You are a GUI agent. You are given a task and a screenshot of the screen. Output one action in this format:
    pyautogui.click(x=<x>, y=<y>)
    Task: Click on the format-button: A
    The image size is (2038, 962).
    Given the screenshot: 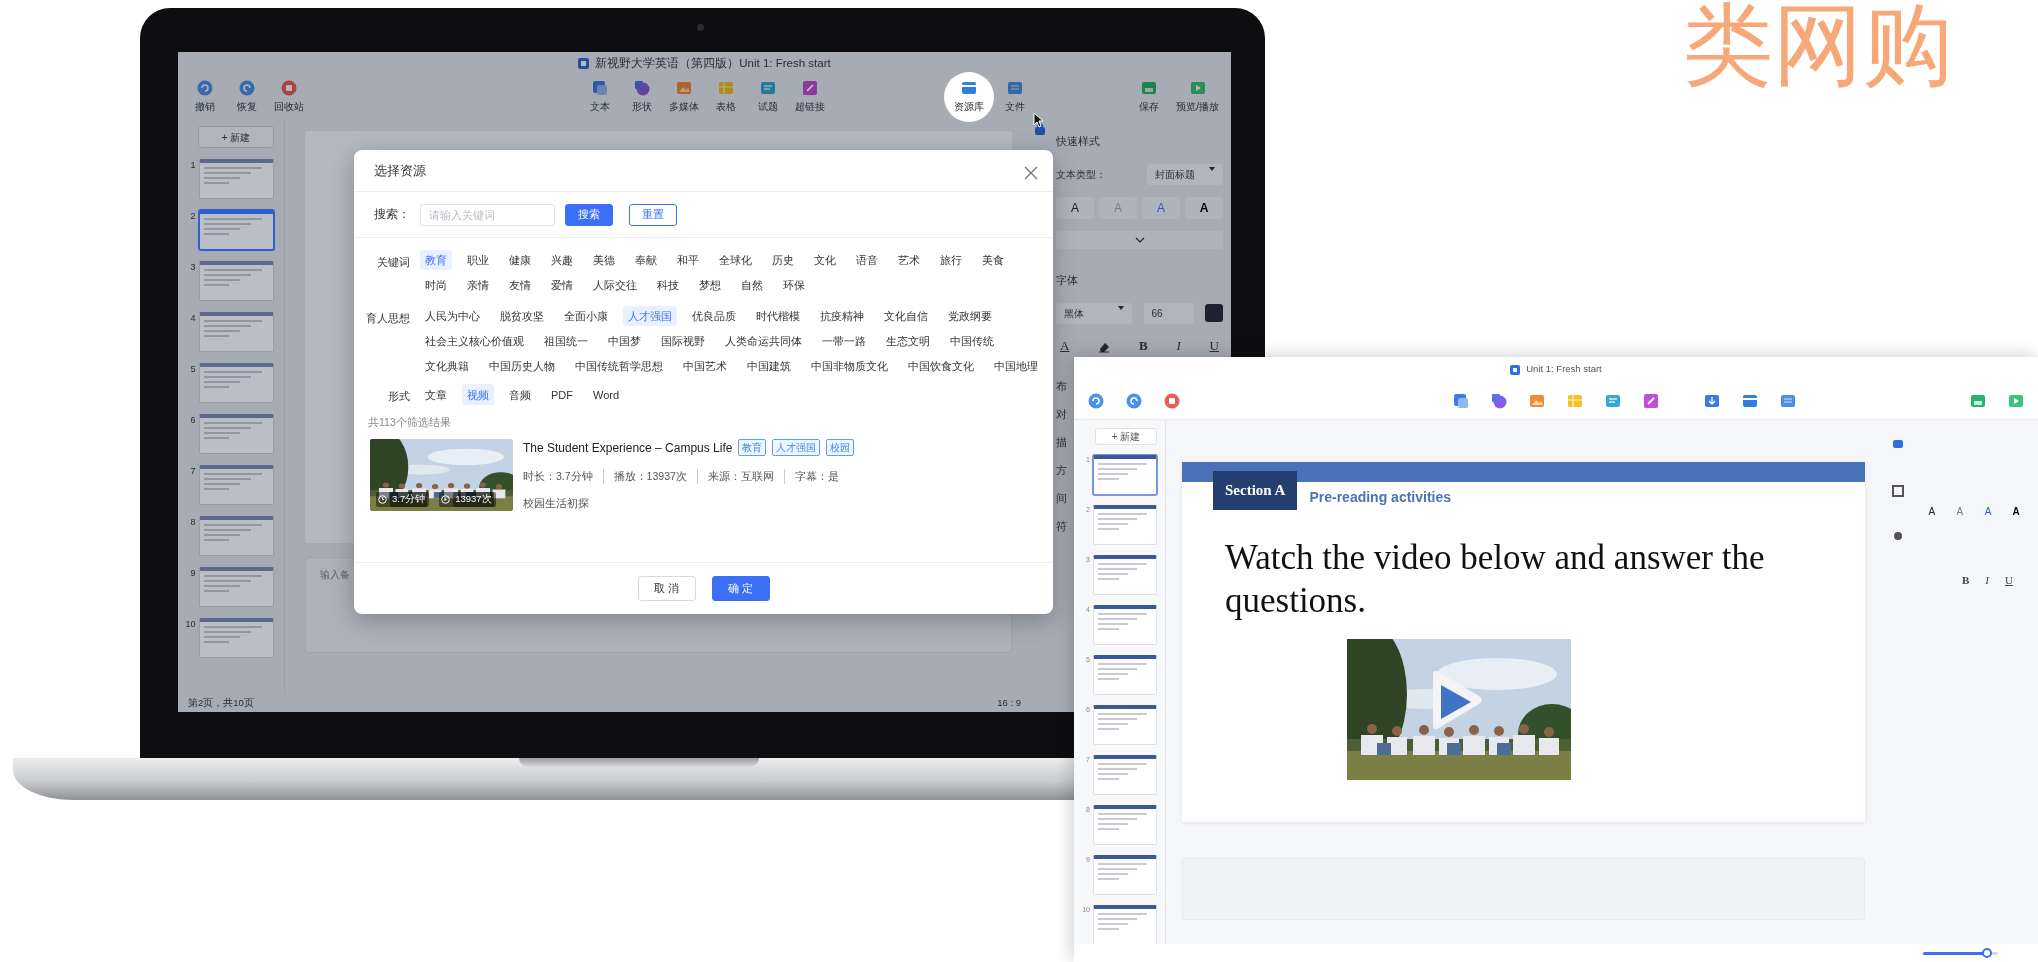 What is the action you would take?
    pyautogui.click(x=1065, y=345)
    